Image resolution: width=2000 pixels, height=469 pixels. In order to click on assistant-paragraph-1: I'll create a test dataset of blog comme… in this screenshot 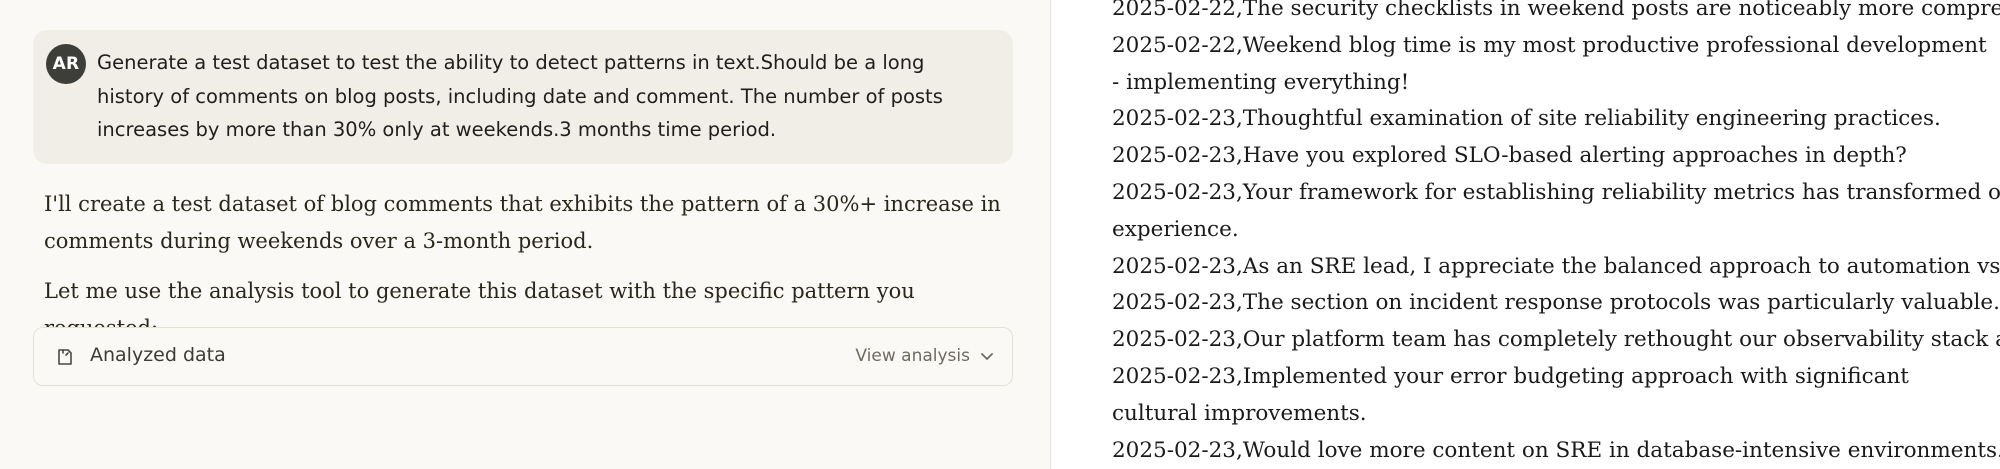, I will do `click(522, 222)`.